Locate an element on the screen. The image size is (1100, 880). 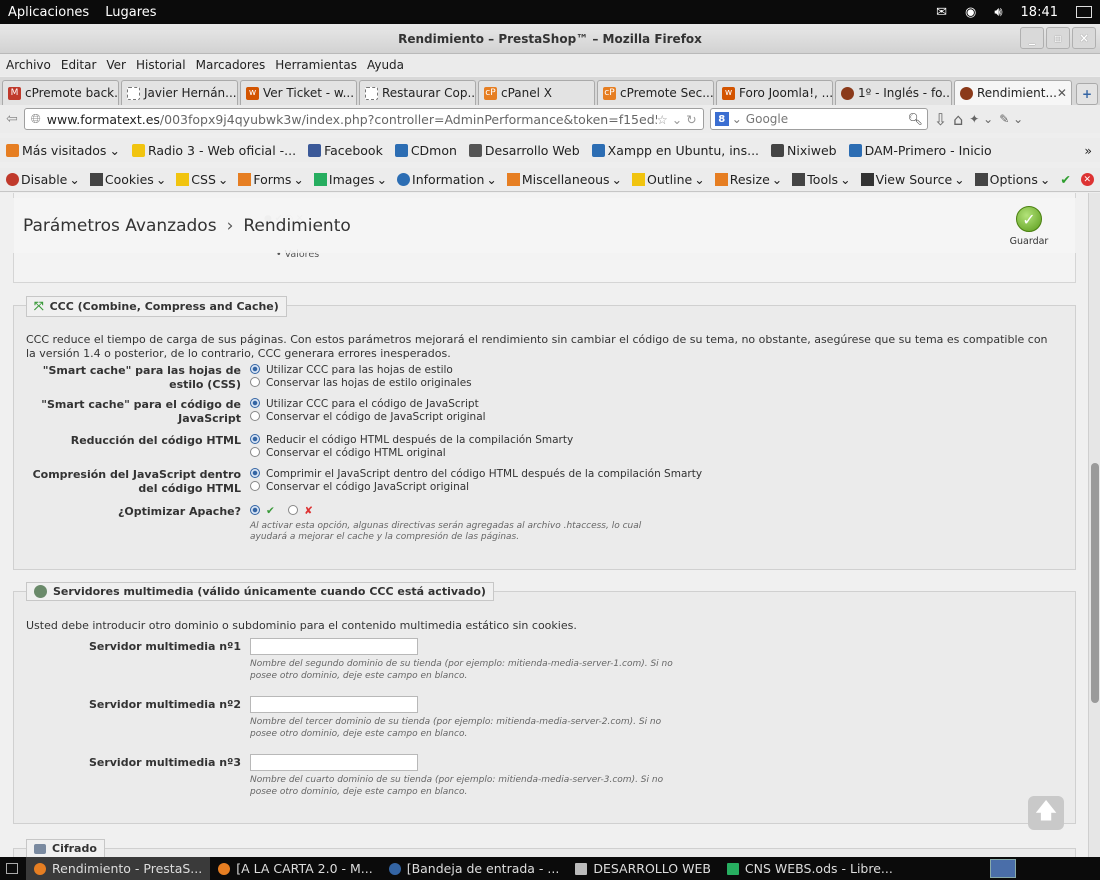
radio-apache-yes is located at coordinates (255, 510).